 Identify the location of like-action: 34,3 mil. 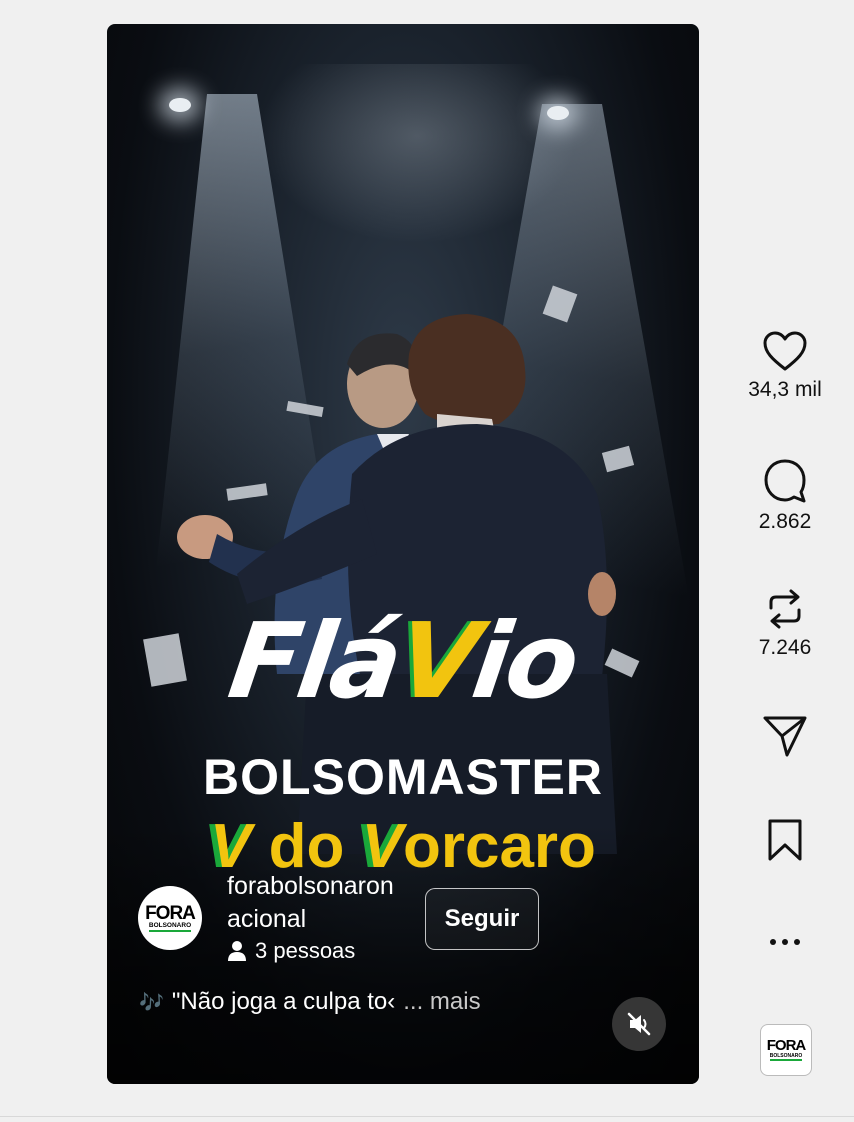
(785, 366).